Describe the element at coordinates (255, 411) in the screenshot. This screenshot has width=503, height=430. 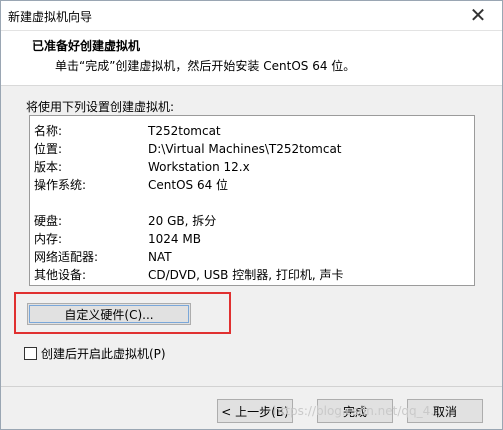
I see `back-button: < 上一步(B)` at that location.